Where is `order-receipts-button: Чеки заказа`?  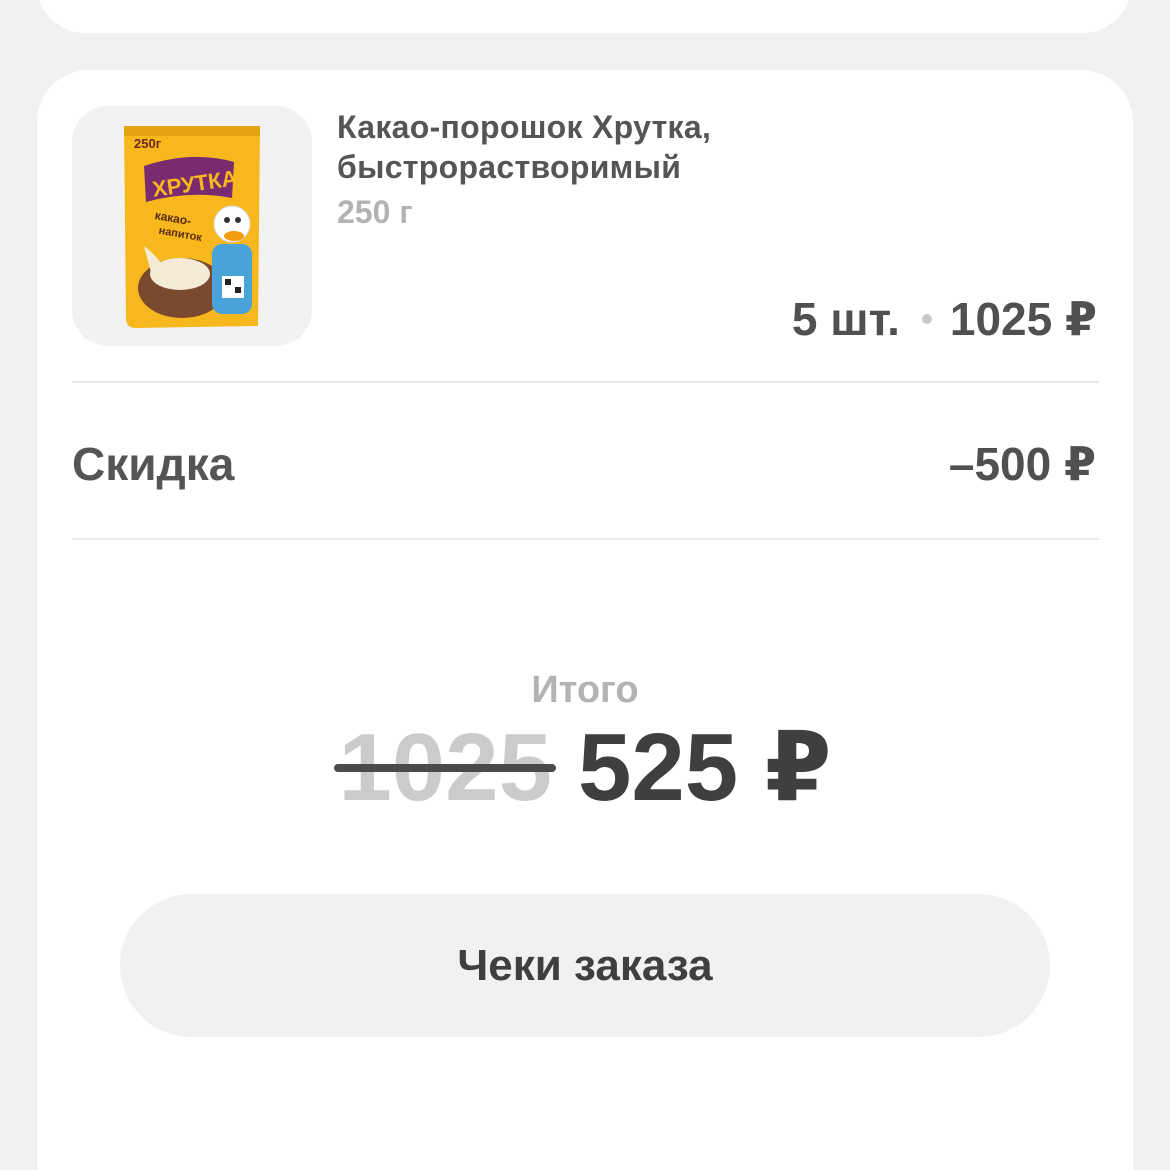
order-receipts-button: Чеки заказа is located at coordinates (585, 965).